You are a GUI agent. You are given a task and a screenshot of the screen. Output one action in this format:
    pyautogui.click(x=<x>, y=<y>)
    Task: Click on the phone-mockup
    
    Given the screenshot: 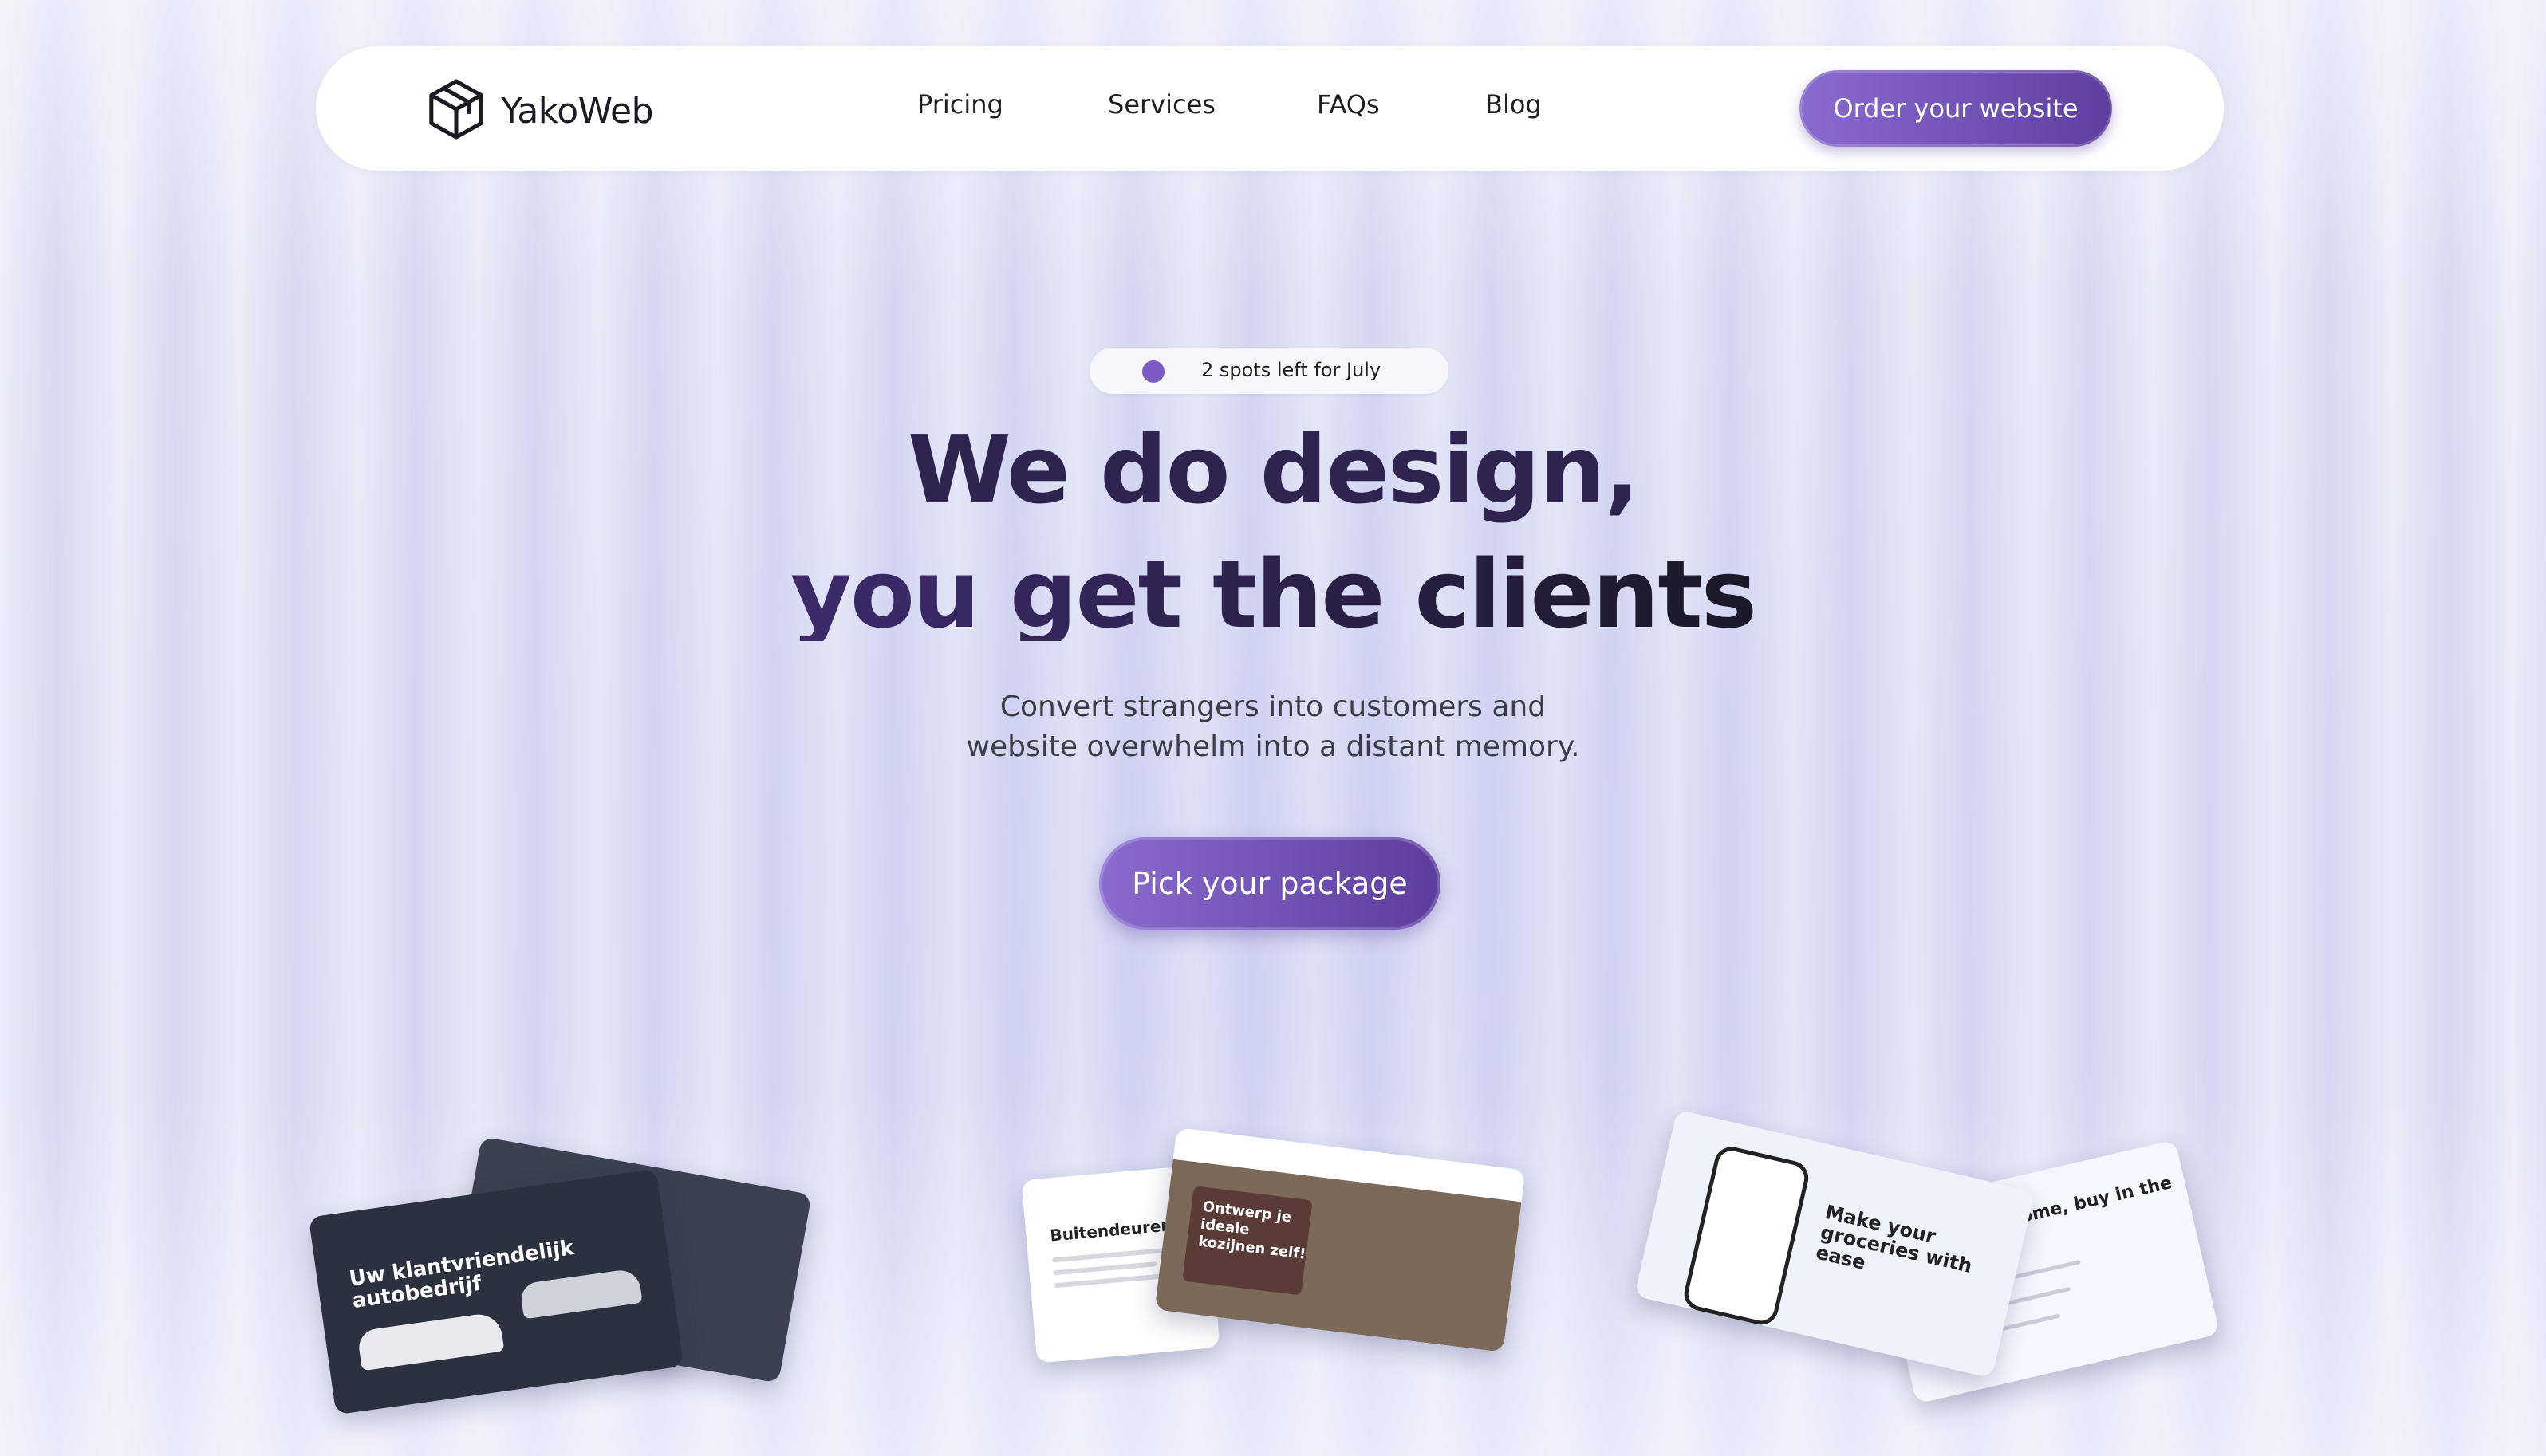 What is the action you would take?
    pyautogui.click(x=1747, y=1235)
    